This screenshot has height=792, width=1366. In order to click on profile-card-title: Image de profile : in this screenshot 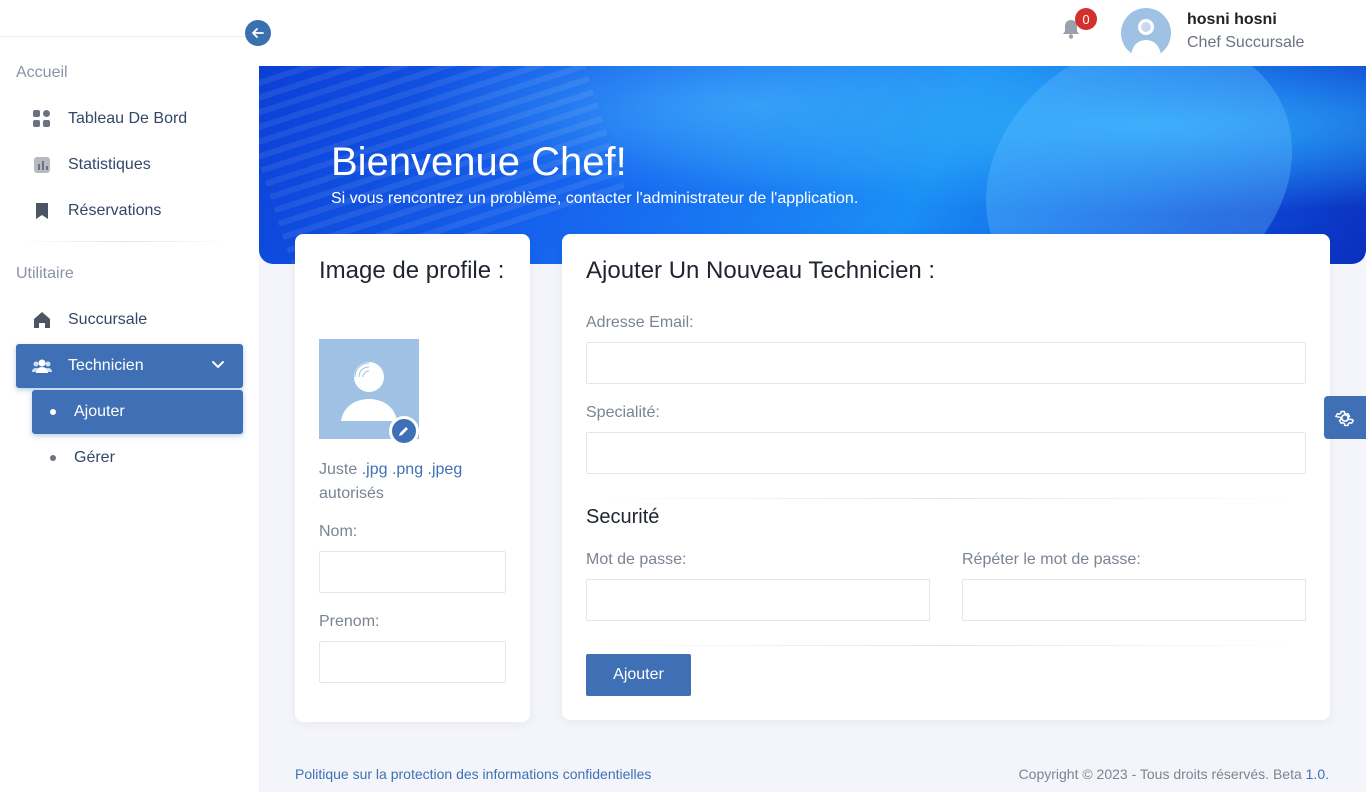, I will do `click(412, 270)`.